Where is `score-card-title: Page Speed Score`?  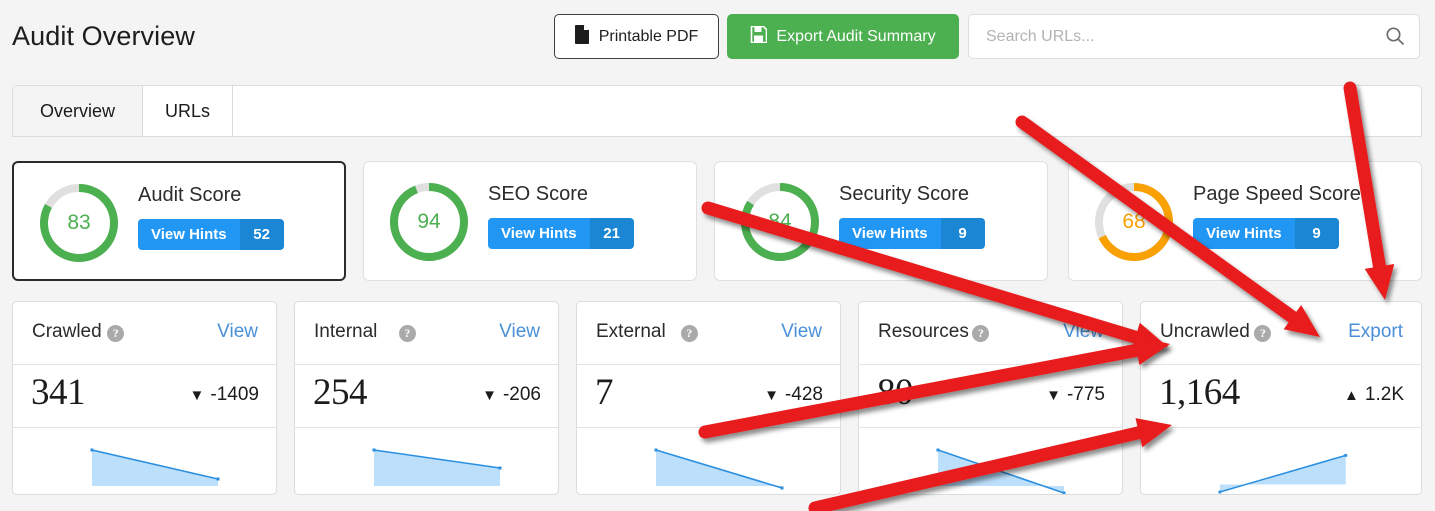
score-card-title: Page Speed Score is located at coordinates (1277, 194).